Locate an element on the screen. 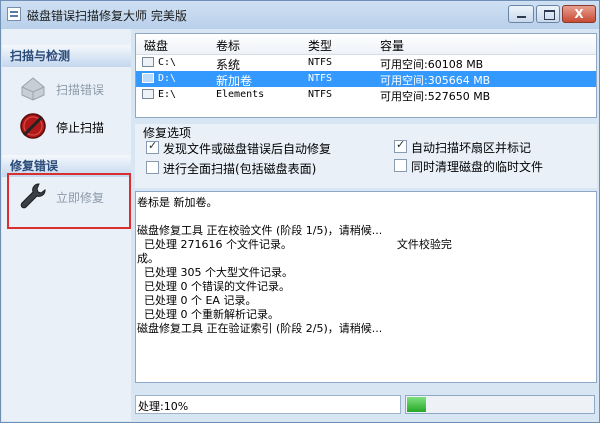 This screenshot has width=600, height=423. scan-error-button: 扫描错误 is located at coordinates (69, 89).